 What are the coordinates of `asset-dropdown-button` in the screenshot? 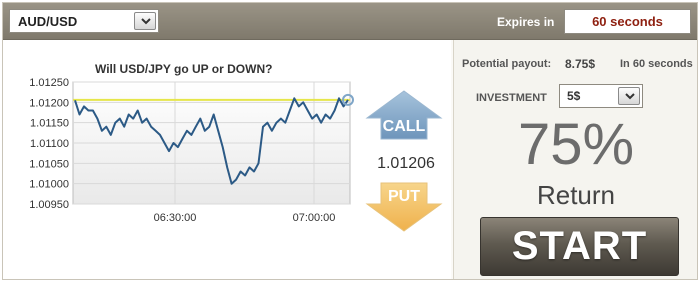 It's located at (145, 21).